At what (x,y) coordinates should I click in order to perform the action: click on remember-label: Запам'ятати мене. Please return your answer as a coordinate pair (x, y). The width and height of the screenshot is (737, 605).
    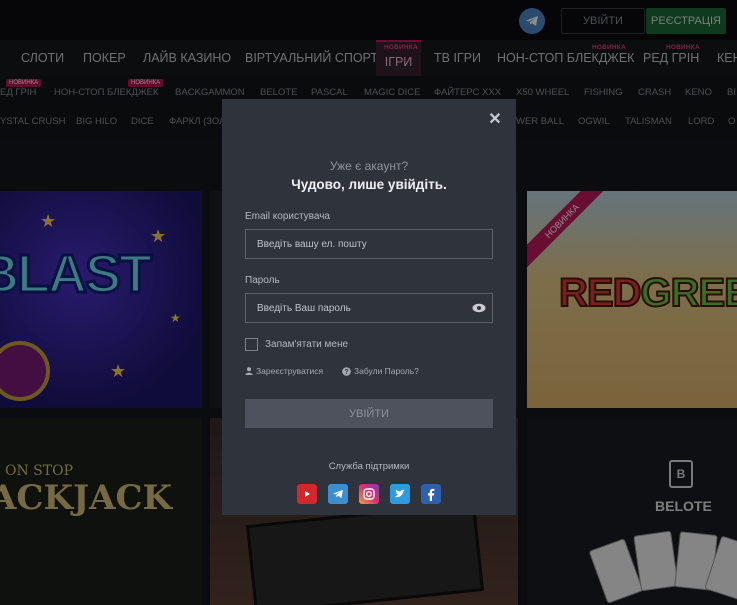
    Looking at the image, I should click on (306, 344).